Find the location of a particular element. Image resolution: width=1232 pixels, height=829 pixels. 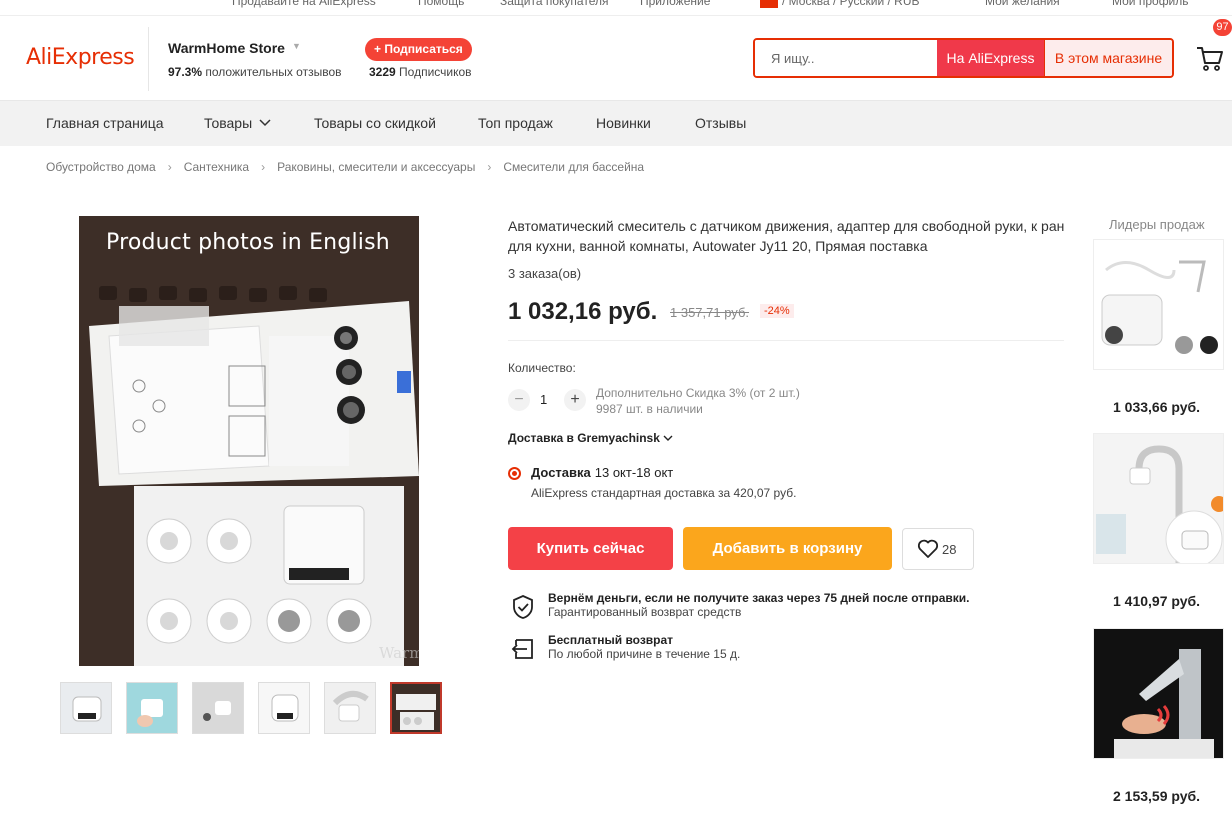

store-name: WarmHome Store is located at coordinates (226, 48).